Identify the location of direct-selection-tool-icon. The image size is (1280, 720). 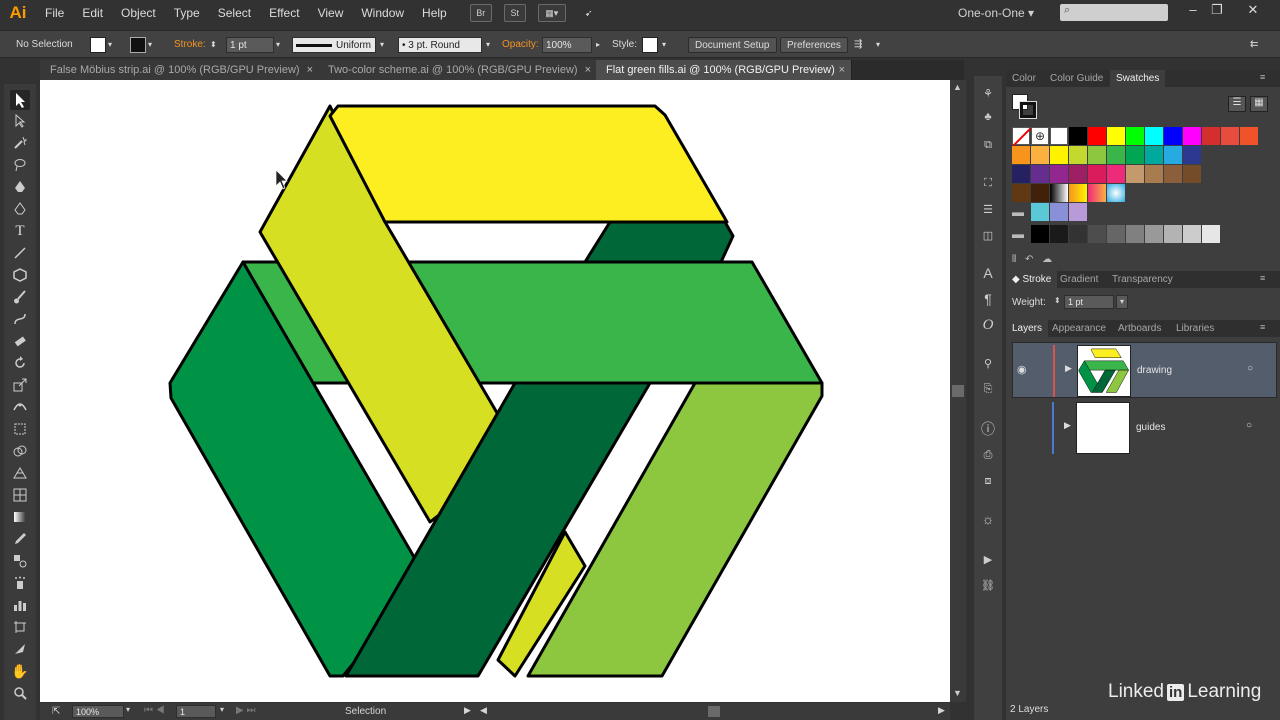
(20, 121).